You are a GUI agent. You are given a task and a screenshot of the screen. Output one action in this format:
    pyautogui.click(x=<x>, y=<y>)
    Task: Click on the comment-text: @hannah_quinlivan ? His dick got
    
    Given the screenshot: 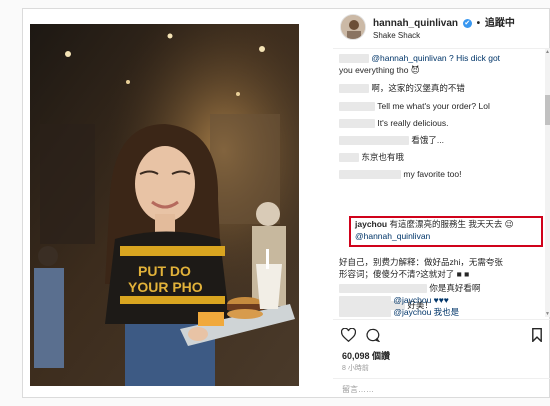 What is the action you would take?
    pyautogui.click(x=435, y=58)
    